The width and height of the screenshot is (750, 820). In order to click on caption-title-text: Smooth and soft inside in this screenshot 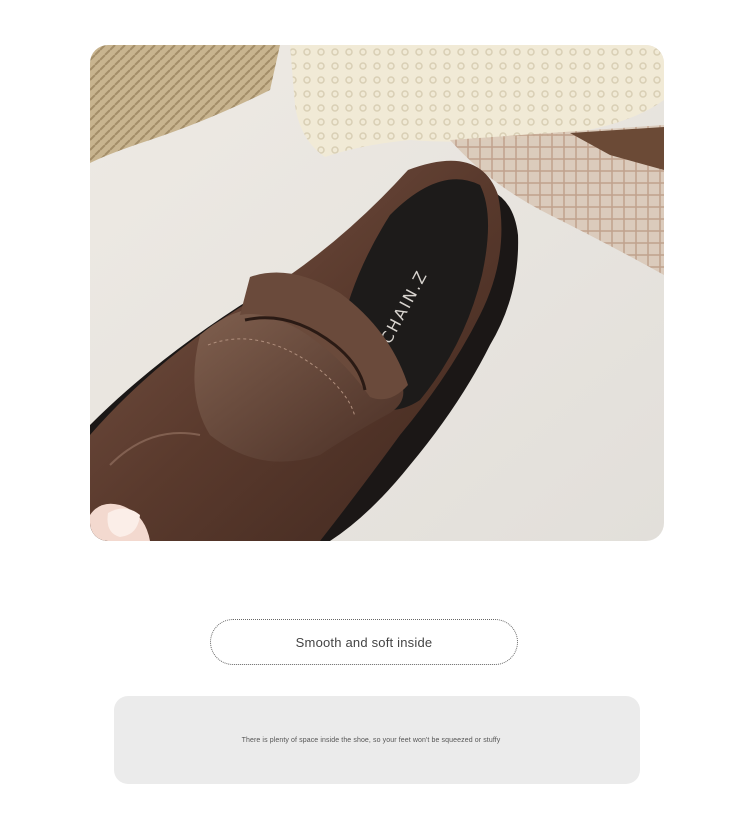, I will do `click(364, 642)`.